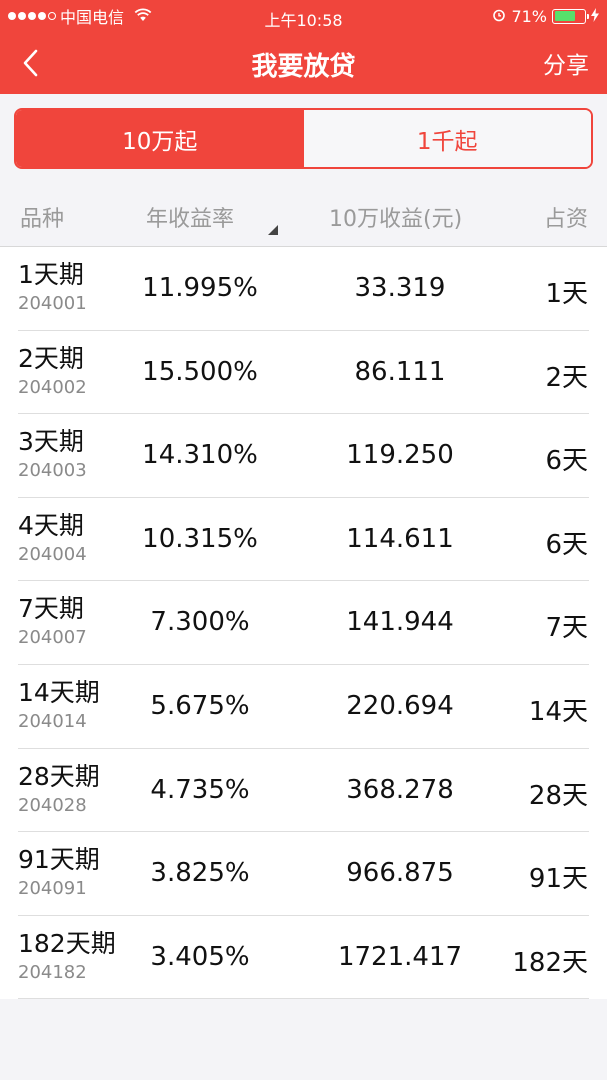 This screenshot has height=1080, width=607. What do you see at coordinates (160, 138) in the screenshot?
I see `segment-100k: 10万起` at bounding box center [160, 138].